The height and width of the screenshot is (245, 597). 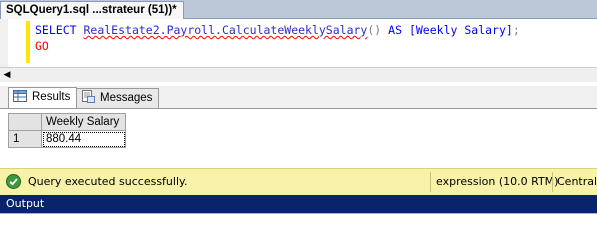 I want to click on cell-weekly-salary: 880.44, so click(x=83, y=139).